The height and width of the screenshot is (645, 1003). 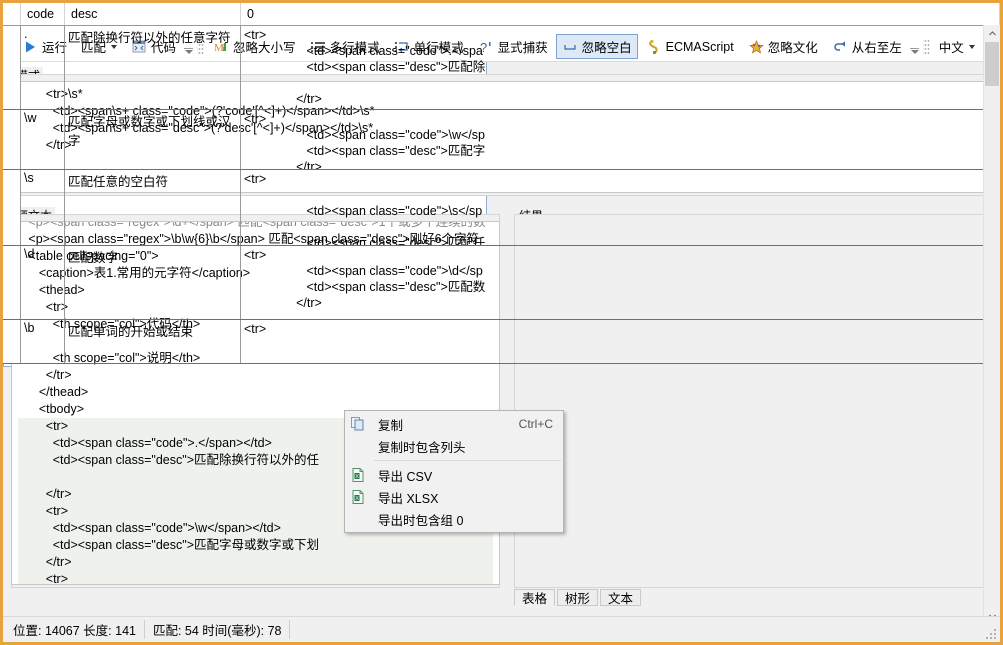 What do you see at coordinates (358, 424) in the screenshot?
I see `copy-icon` at bounding box center [358, 424].